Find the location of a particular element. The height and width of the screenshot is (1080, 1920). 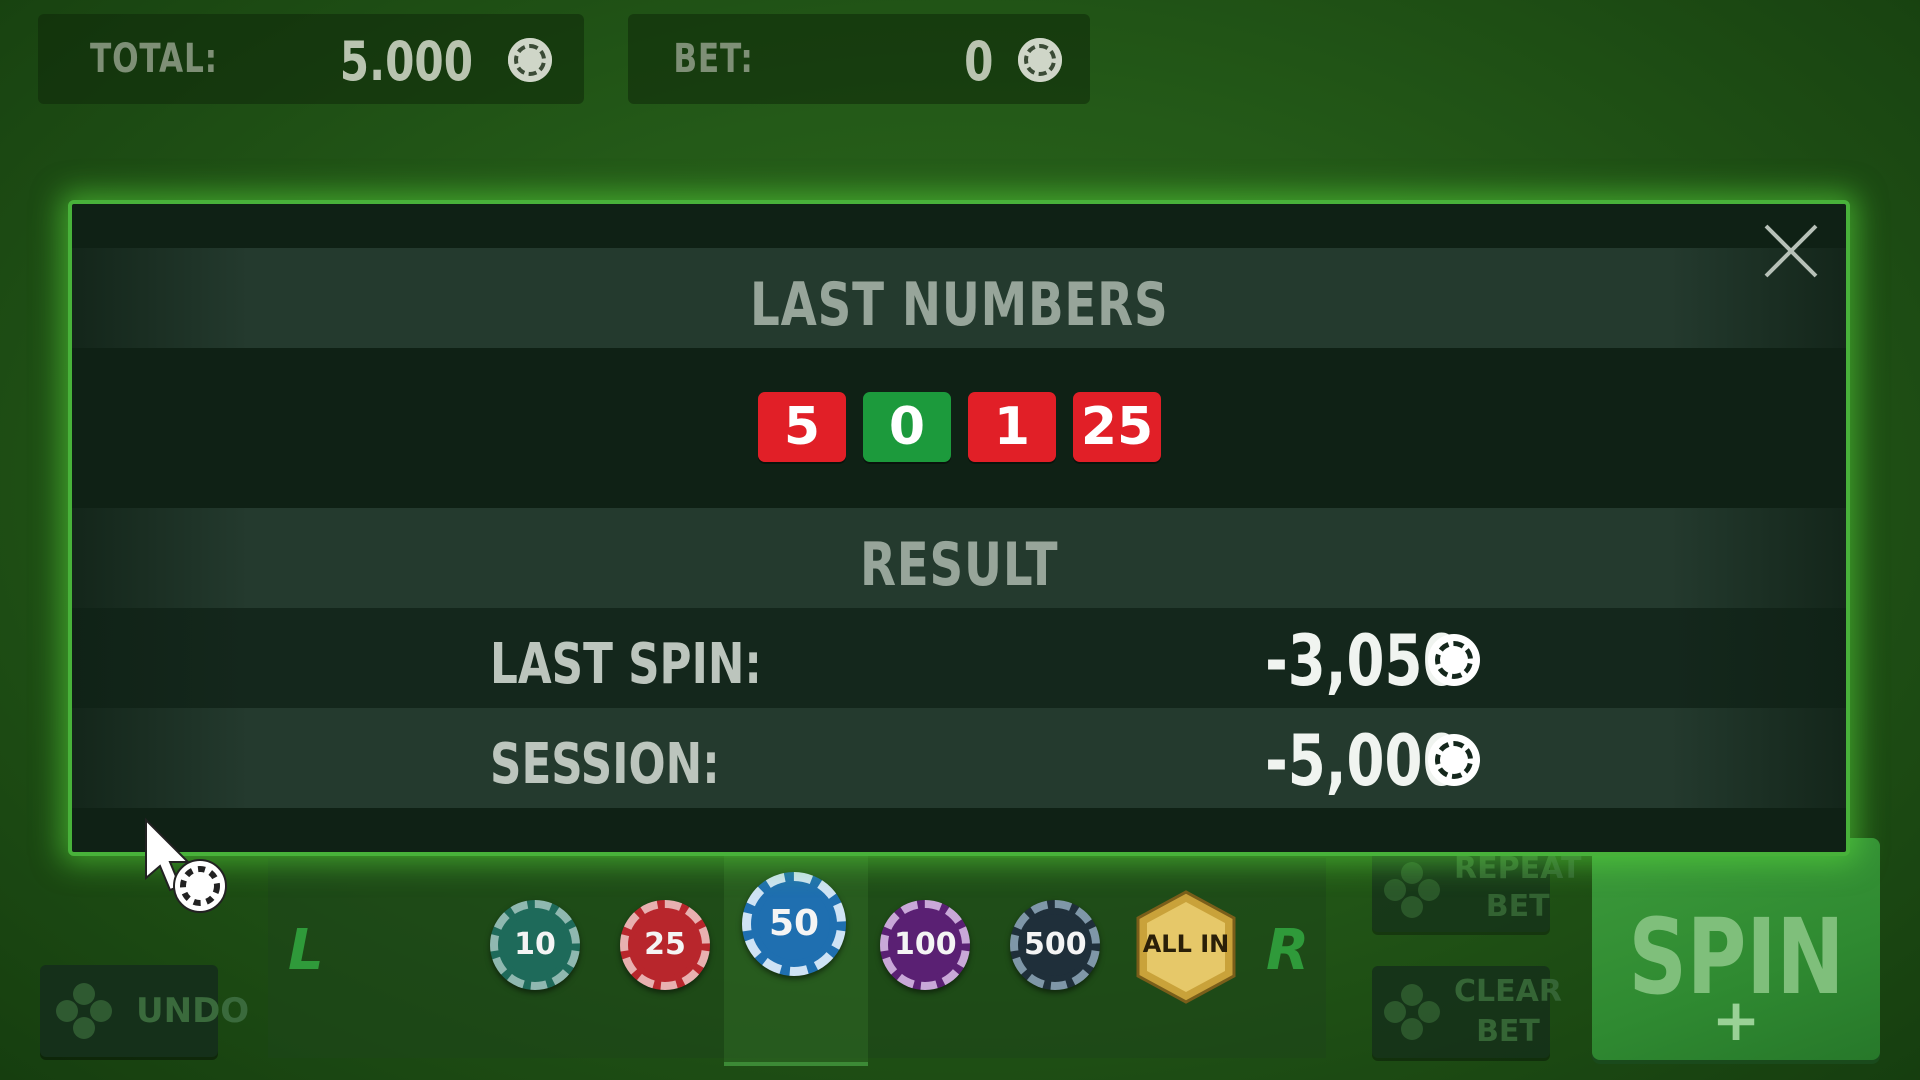

chip-10-label: 10 is located at coordinates (535, 945).